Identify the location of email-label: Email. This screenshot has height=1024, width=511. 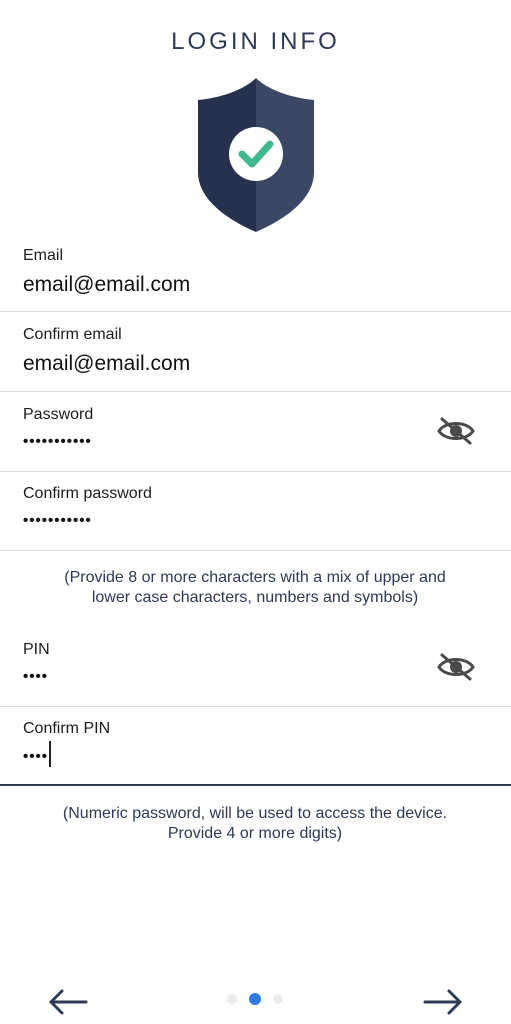
(43, 255).